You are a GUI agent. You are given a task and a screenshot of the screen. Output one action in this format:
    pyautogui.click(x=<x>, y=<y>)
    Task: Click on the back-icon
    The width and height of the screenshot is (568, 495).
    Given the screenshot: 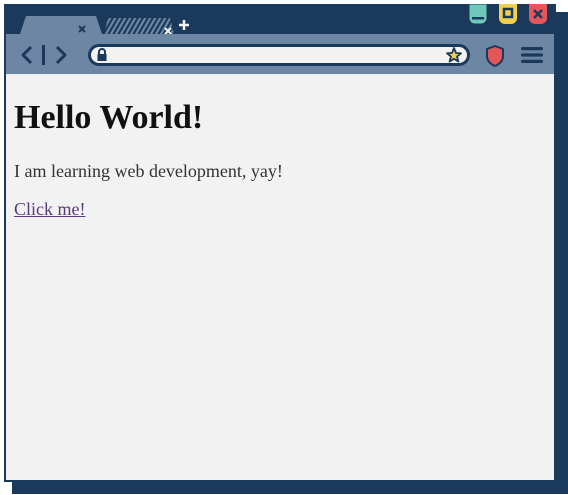 What is the action you would take?
    pyautogui.click(x=27, y=55)
    